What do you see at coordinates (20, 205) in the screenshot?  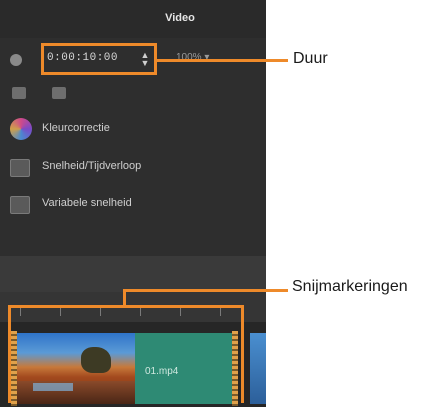 I see `variable-speed-icon` at bounding box center [20, 205].